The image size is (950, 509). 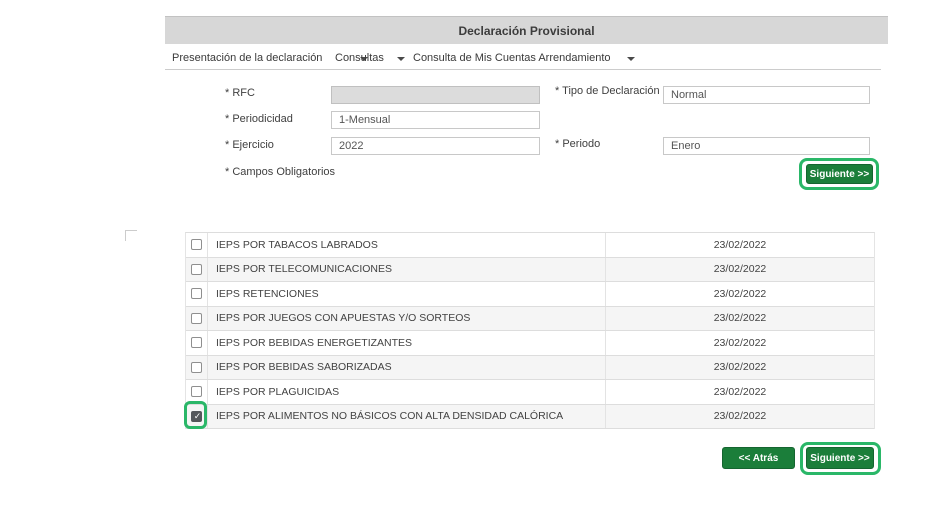 I want to click on row-label: IEPS POR TABACOS LABRADOS, so click(x=407, y=245).